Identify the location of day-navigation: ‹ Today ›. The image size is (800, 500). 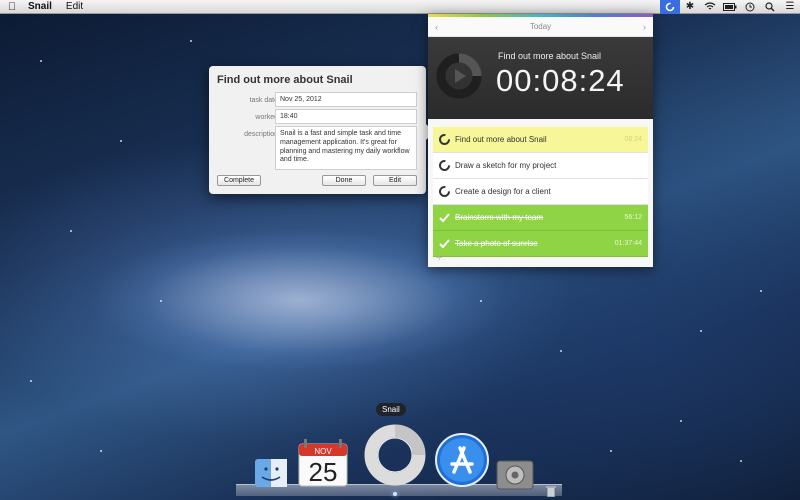
(540, 27).